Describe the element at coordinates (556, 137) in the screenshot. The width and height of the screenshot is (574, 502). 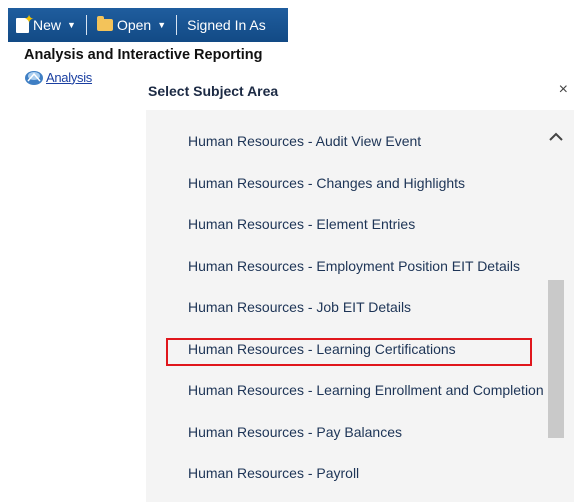
I see `scroll-up-arrow-icon` at that location.